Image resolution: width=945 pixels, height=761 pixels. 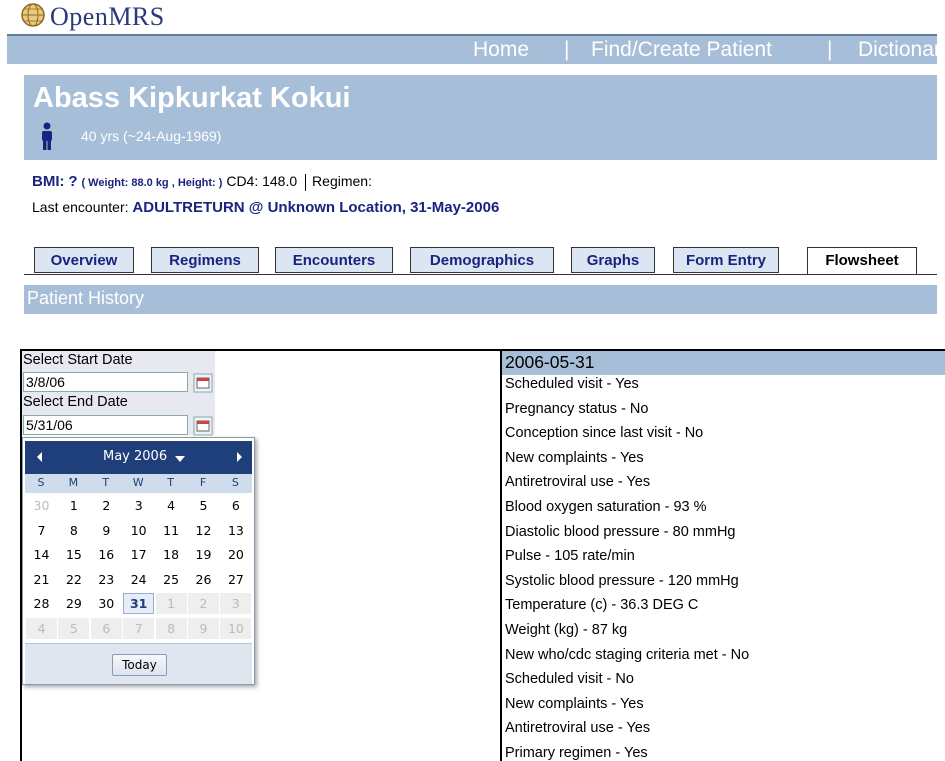 What do you see at coordinates (203, 530) in the screenshot?
I see `calendar-day: 12` at bounding box center [203, 530].